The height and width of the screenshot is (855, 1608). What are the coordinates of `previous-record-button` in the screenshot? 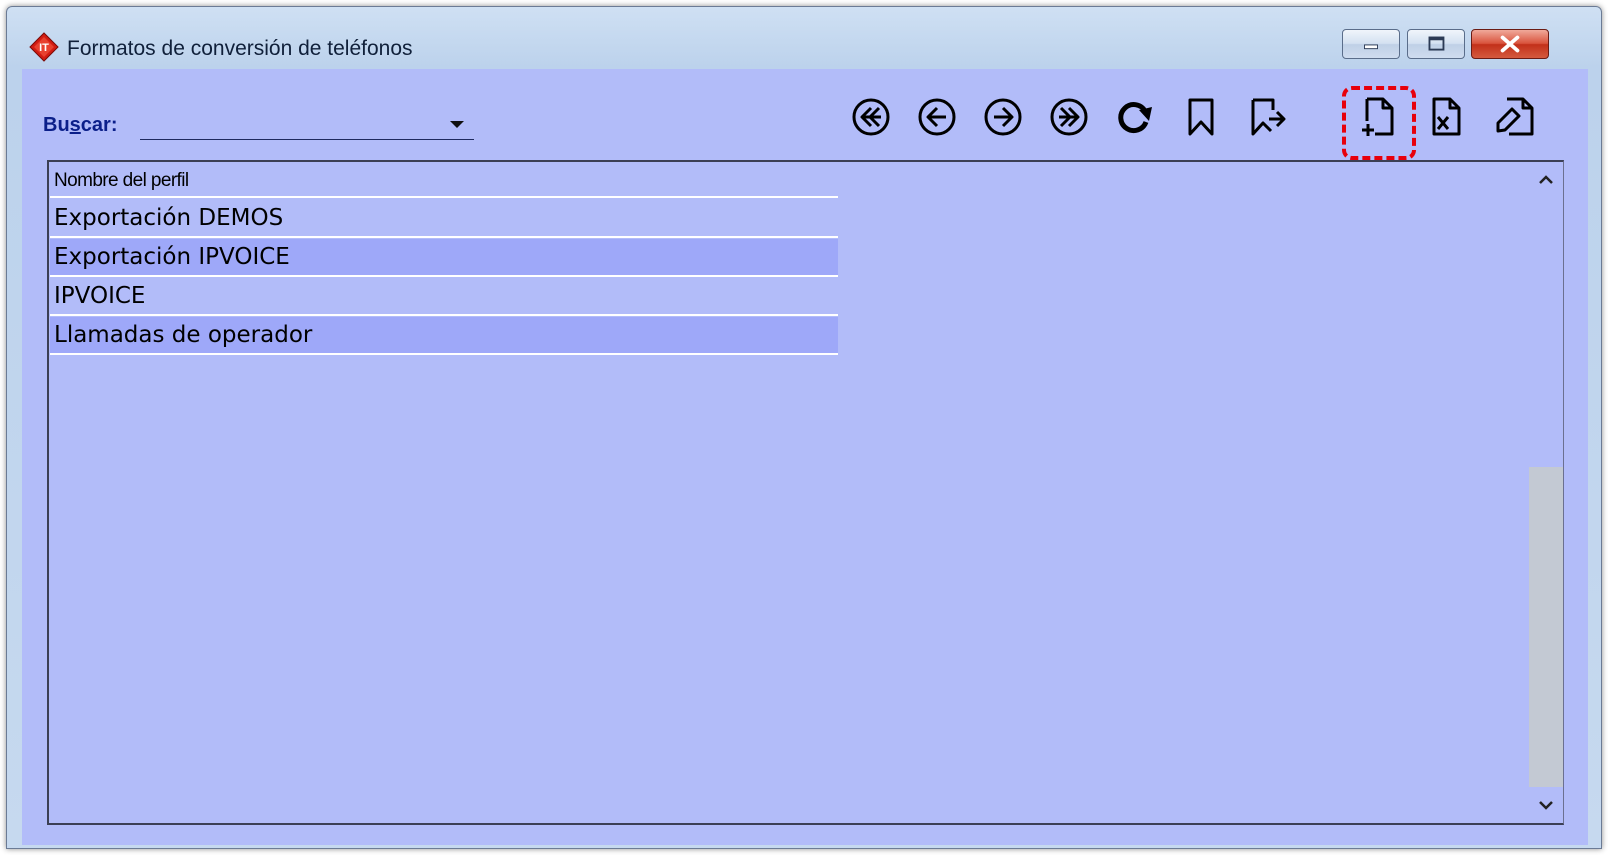 It's located at (937, 117).